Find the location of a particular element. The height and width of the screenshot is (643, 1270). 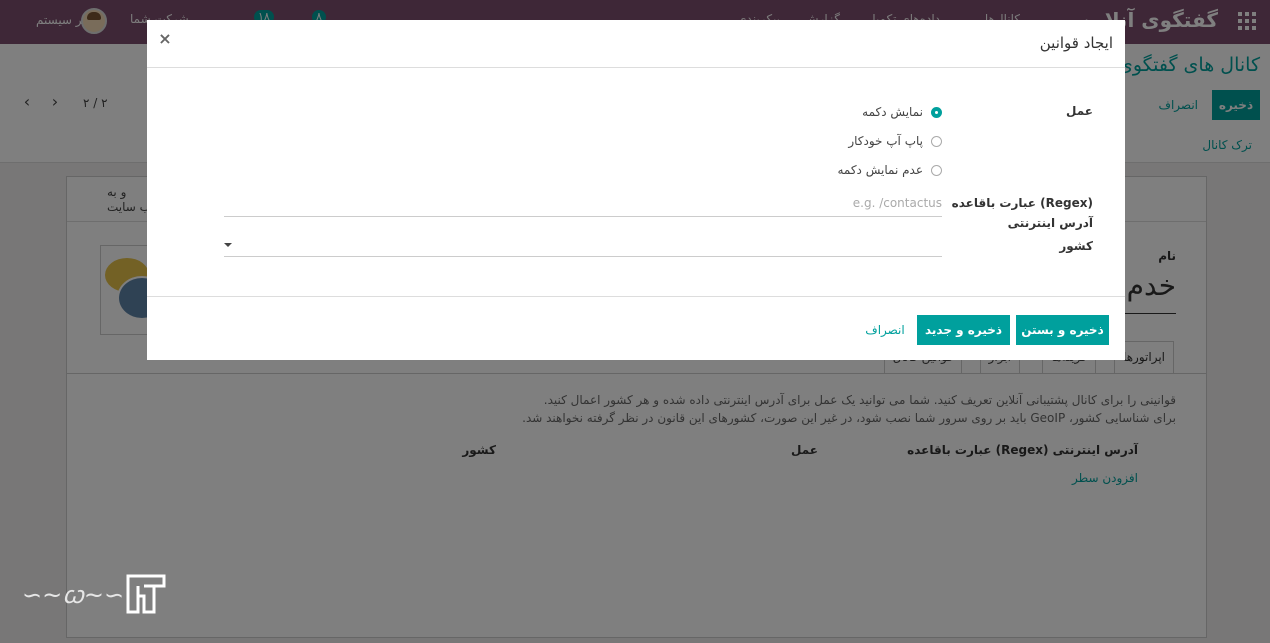

caret-down-icon is located at coordinates (228, 245).